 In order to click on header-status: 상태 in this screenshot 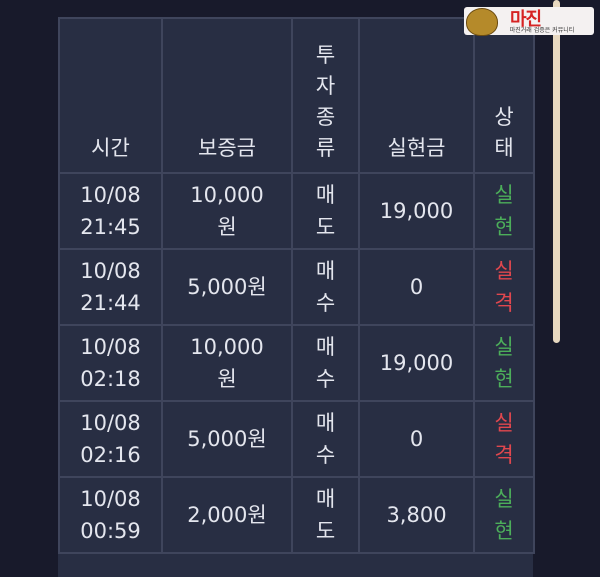, I will do `click(504, 95)`.